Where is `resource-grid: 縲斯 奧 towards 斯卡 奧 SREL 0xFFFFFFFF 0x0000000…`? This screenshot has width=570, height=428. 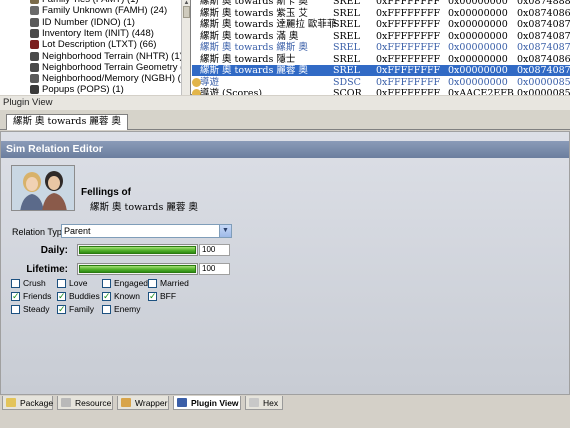 resource-grid: 縲斯 奧 towards 斯卡 奧 SREL 0xFFFFFFFF 0x0000000… is located at coordinates (381, 47).